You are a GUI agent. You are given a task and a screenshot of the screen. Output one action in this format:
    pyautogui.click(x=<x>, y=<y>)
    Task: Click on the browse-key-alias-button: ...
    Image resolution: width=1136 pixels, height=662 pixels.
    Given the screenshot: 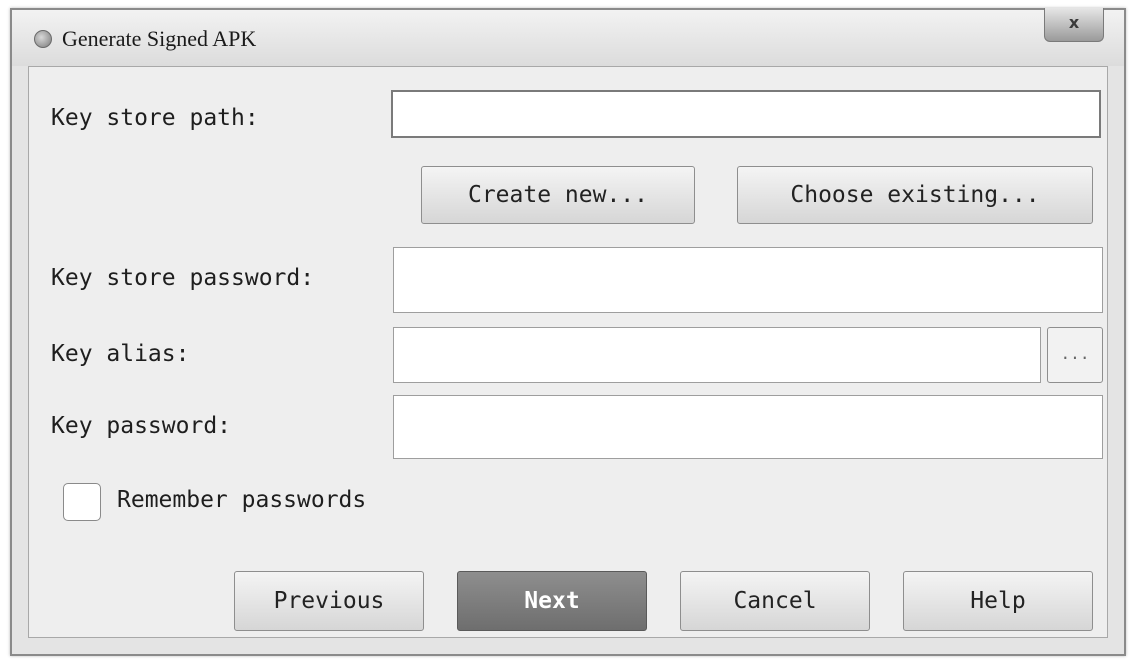 What is the action you would take?
    pyautogui.click(x=1075, y=355)
    